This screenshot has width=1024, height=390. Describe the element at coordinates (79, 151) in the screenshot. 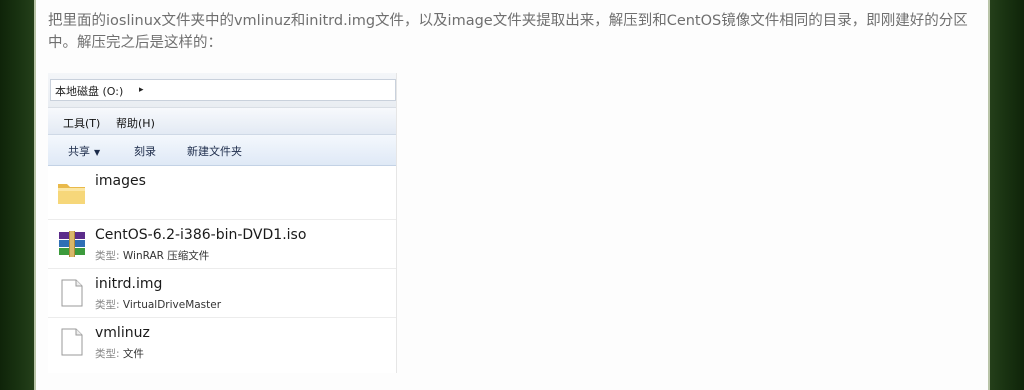

I see `share-button-label: 共享` at that location.